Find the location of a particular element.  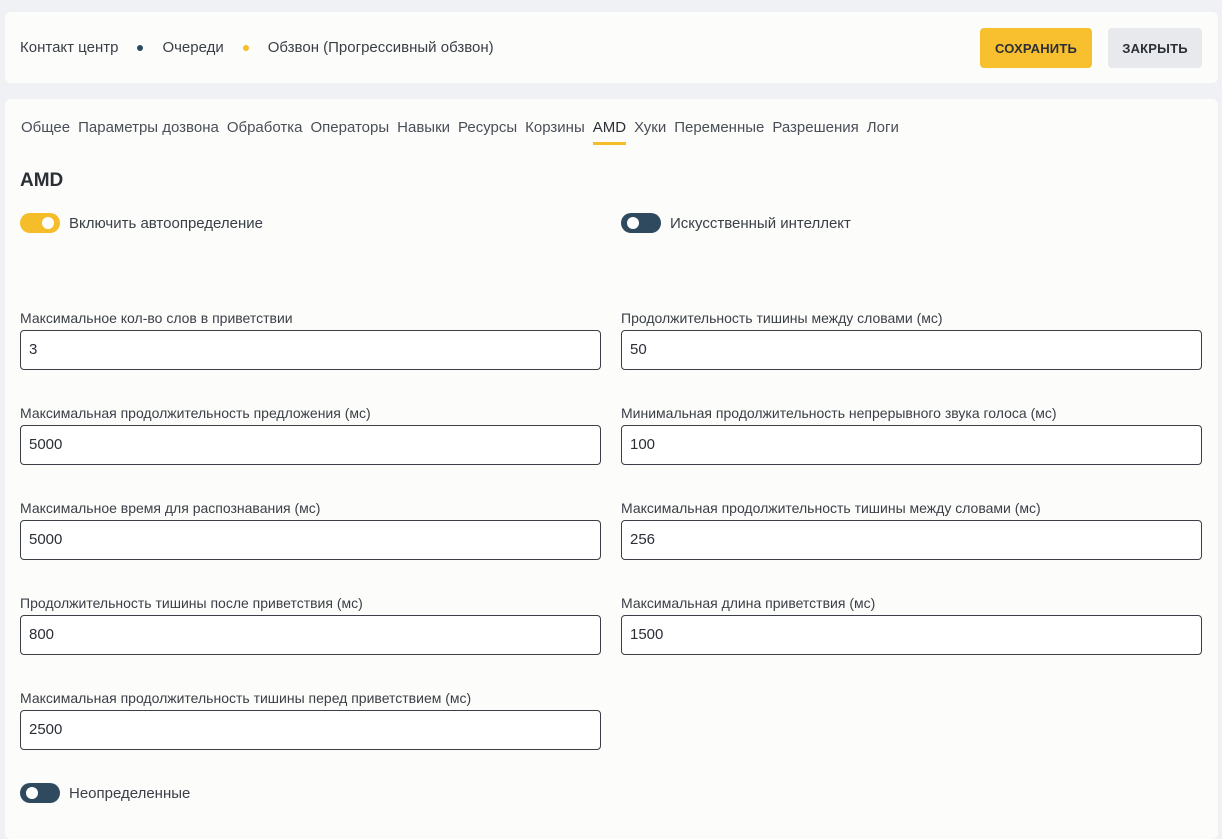

close-button: ЗАКРЫТЬ is located at coordinates (1155, 48).